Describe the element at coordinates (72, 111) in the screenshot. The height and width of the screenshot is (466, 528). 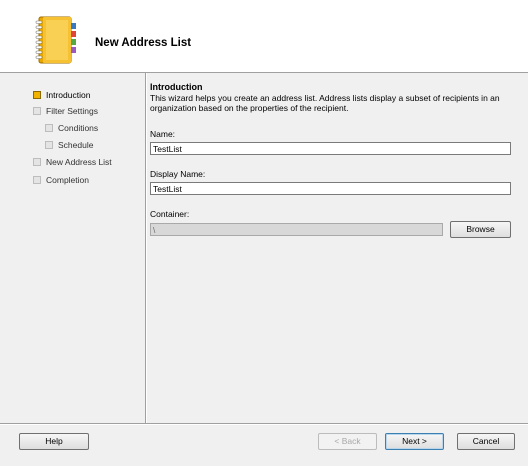
I see `nav-step-label: Filter Settings` at that location.